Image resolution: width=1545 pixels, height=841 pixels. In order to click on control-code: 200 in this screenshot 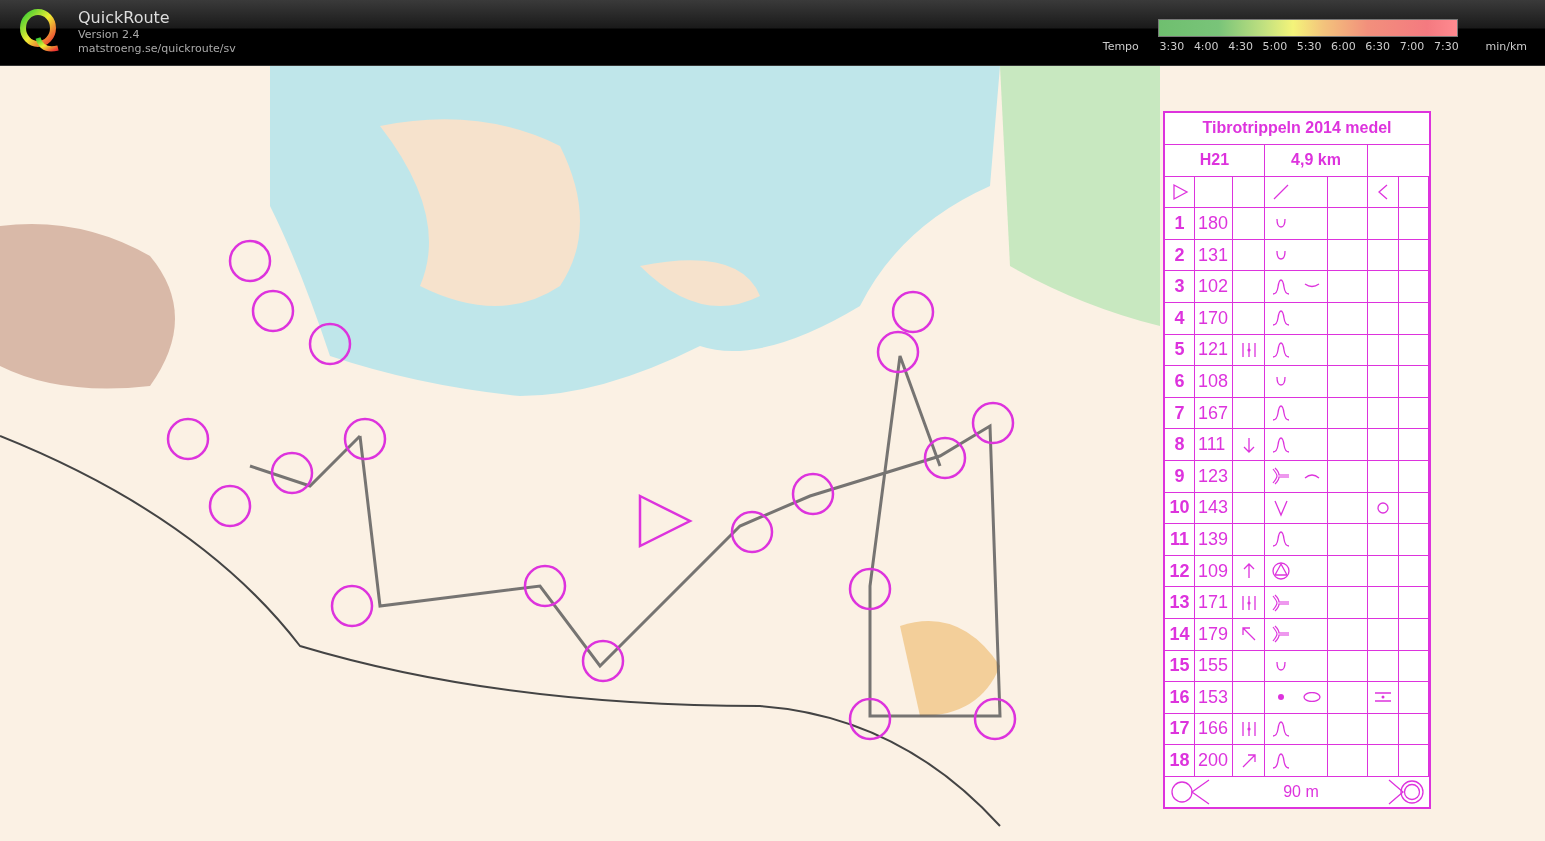, I will do `click(1214, 761)`.